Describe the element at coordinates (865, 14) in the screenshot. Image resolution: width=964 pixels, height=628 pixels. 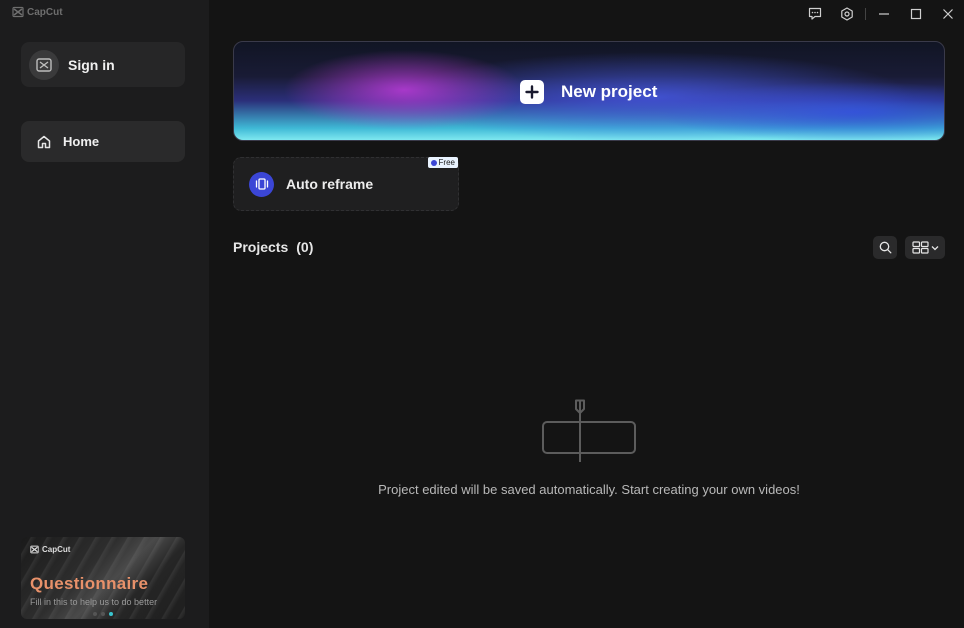
I see `divider` at that location.